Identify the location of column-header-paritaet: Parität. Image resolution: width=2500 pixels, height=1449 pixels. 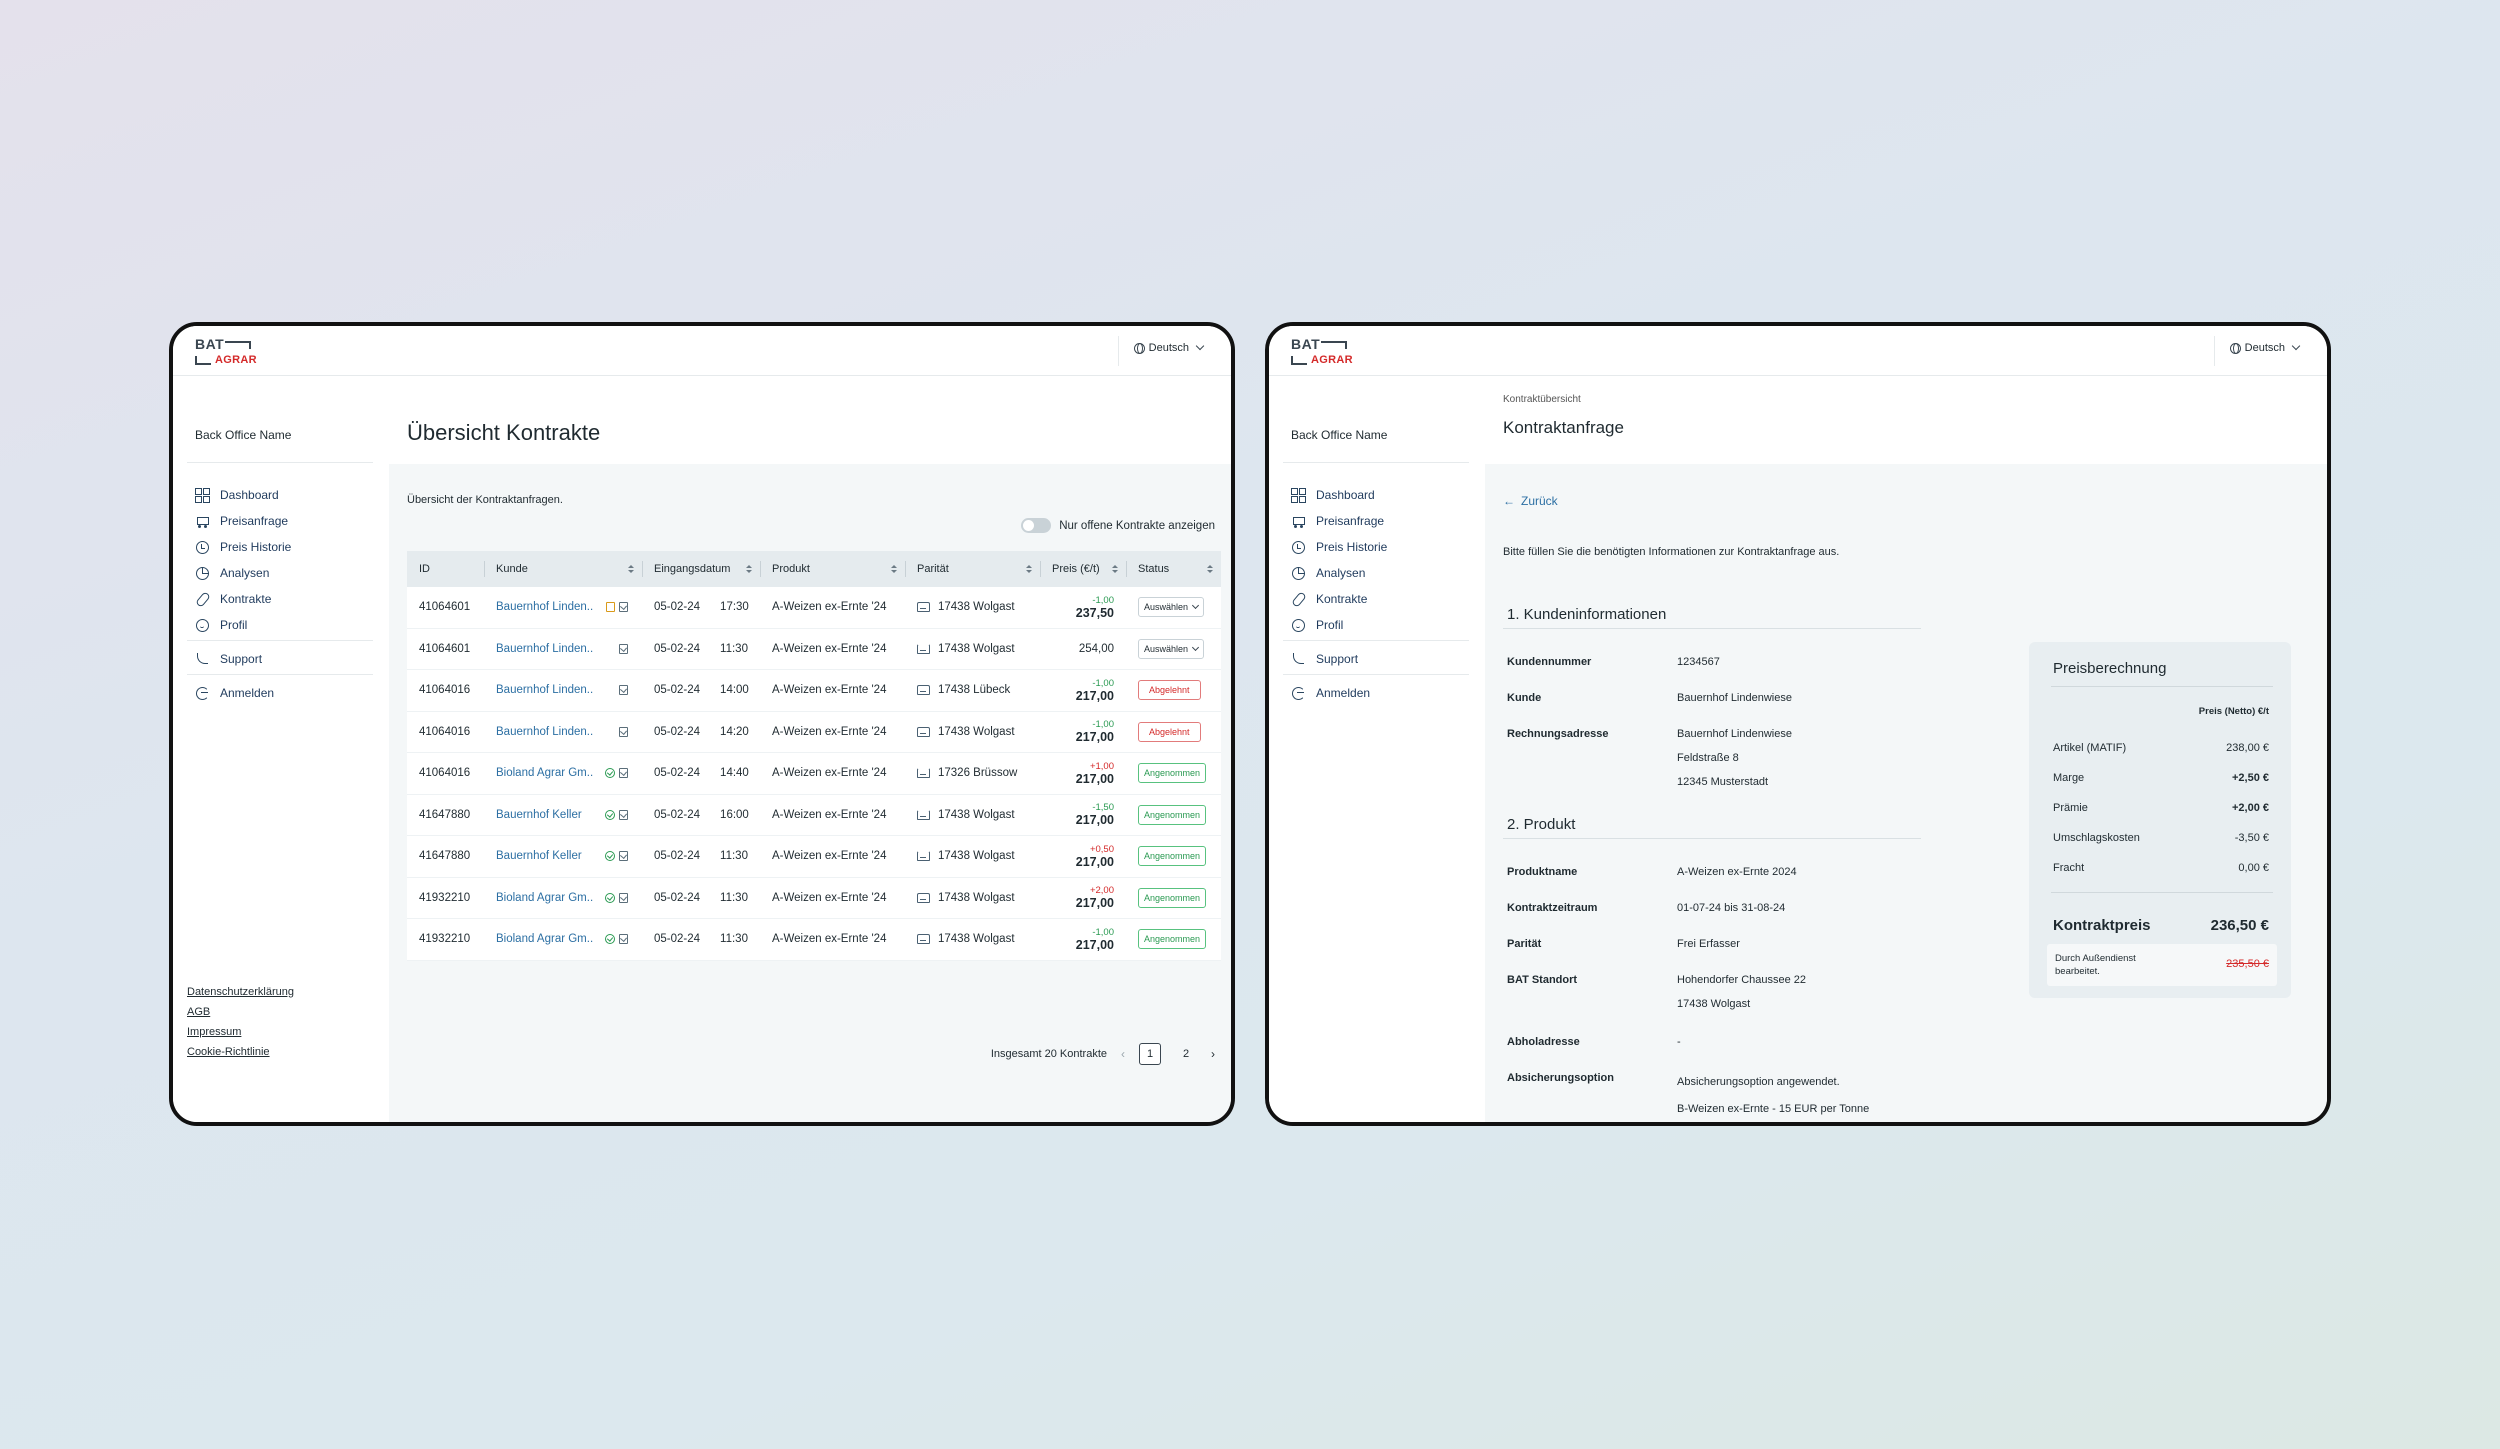
(972, 569).